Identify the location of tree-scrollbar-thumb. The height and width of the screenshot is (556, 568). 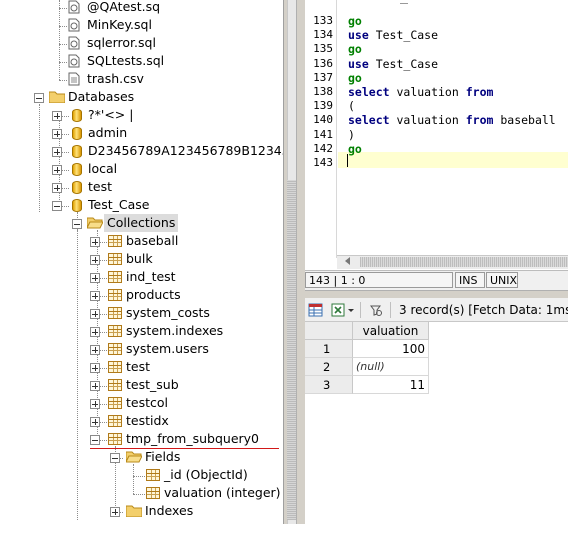
(291, 350).